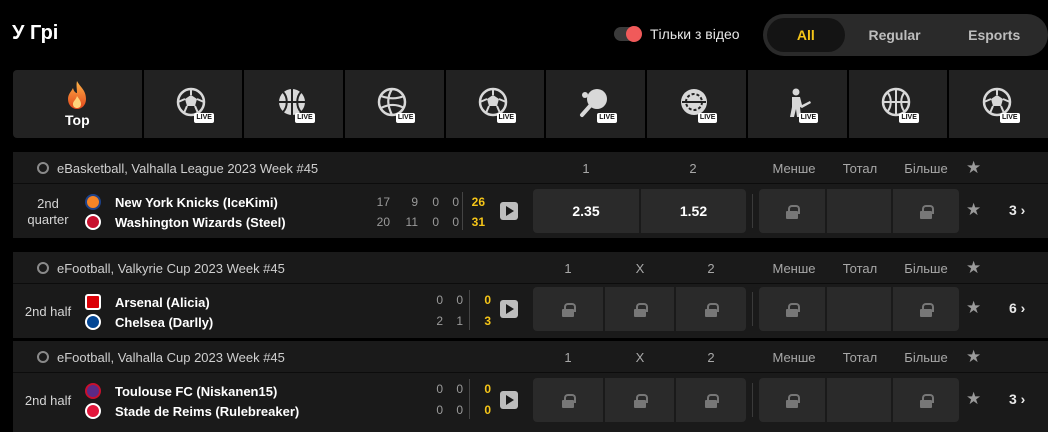  Describe the element at coordinates (794, 268) in the screenshot. I see `col-header-under: Менше` at that location.